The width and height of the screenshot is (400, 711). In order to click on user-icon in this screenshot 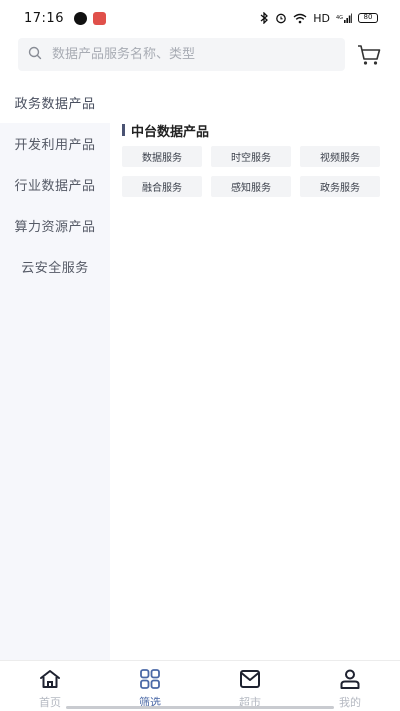, I will do `click(350, 680)`.